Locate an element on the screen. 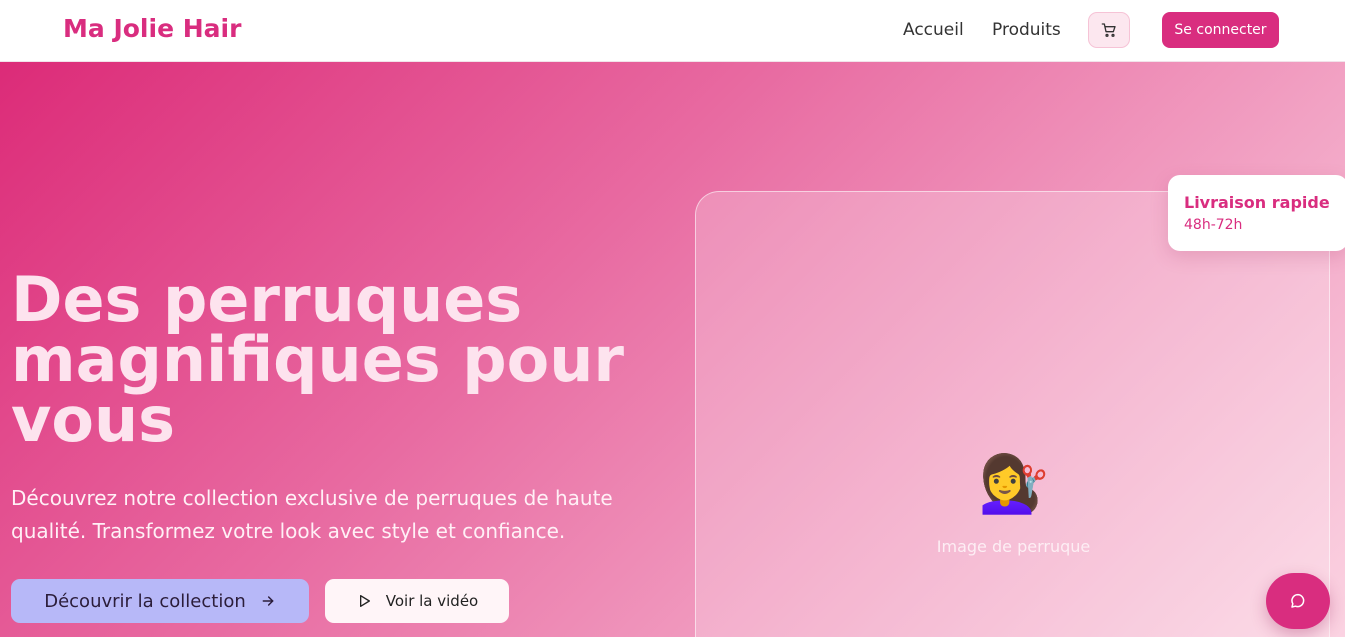  play-icon is located at coordinates (364, 601).